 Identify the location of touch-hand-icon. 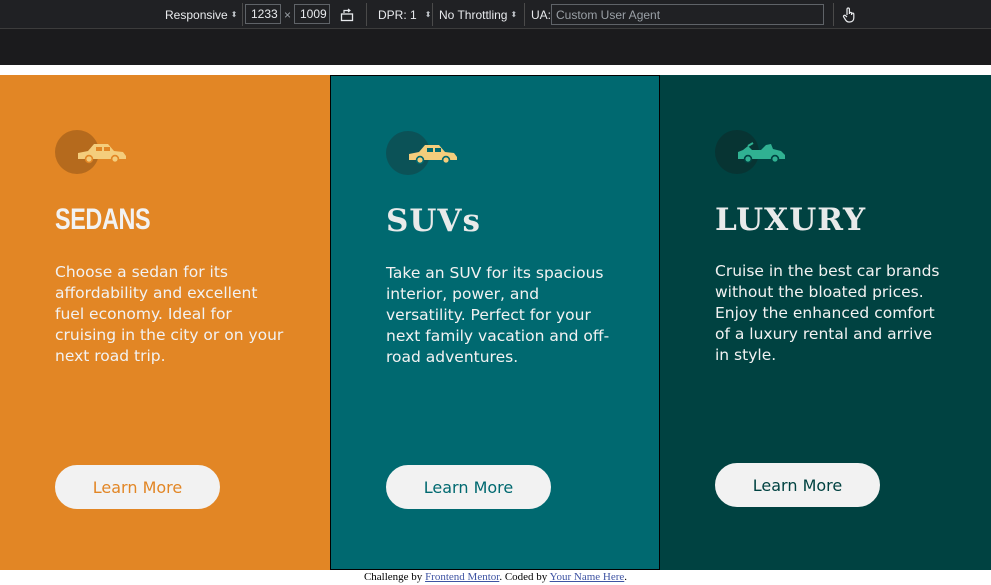
(848, 14).